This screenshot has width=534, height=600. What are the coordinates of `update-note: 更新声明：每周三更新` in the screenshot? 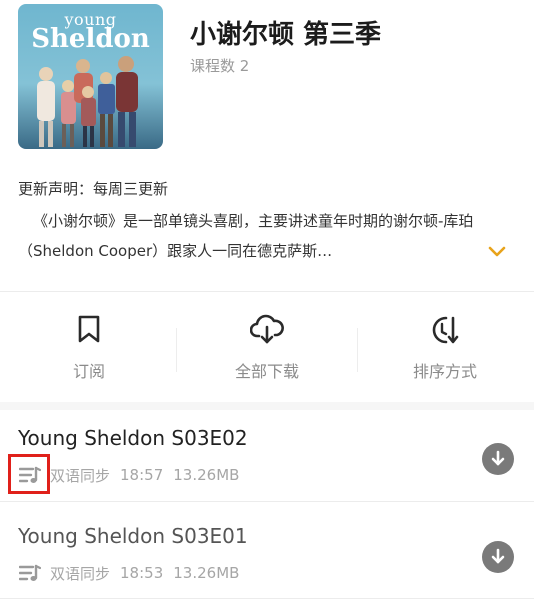 It's located at (93, 189).